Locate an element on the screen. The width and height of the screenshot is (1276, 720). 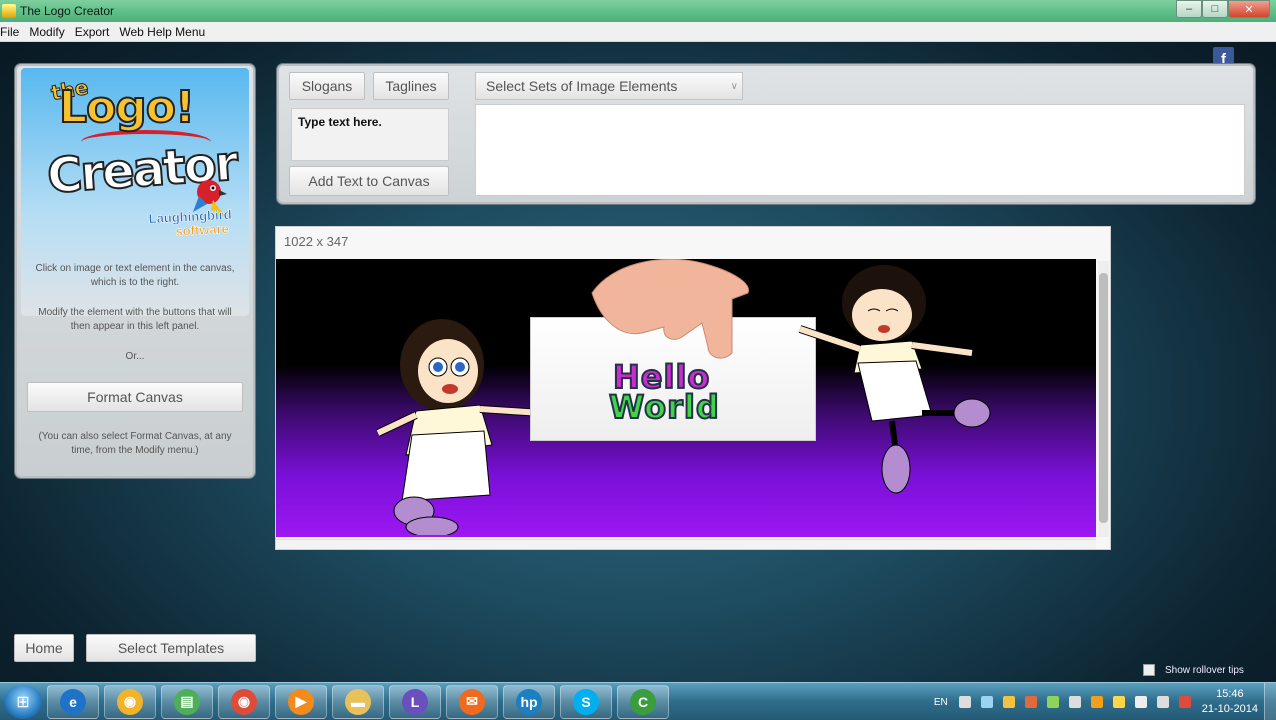
scroll-thumb is located at coordinates (1103, 398).